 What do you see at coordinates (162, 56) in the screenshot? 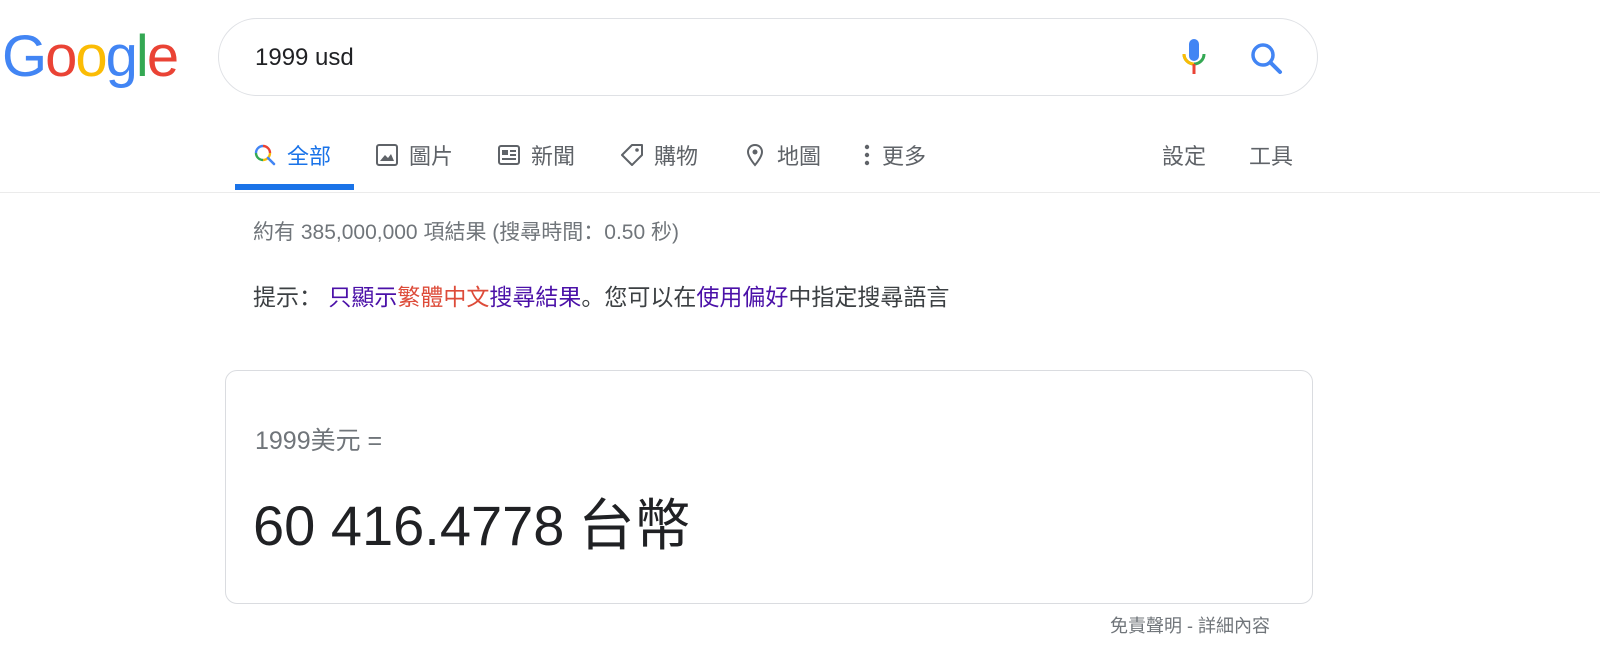
I see `logo-letter: e` at bounding box center [162, 56].